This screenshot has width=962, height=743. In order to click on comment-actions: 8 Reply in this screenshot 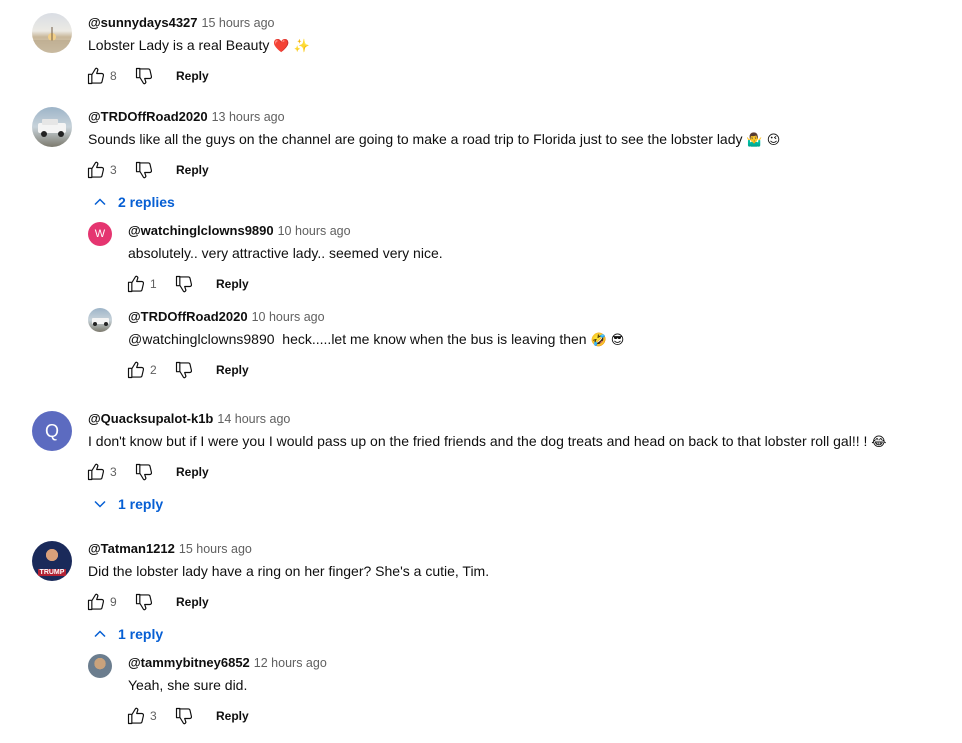, I will do `click(146, 76)`.